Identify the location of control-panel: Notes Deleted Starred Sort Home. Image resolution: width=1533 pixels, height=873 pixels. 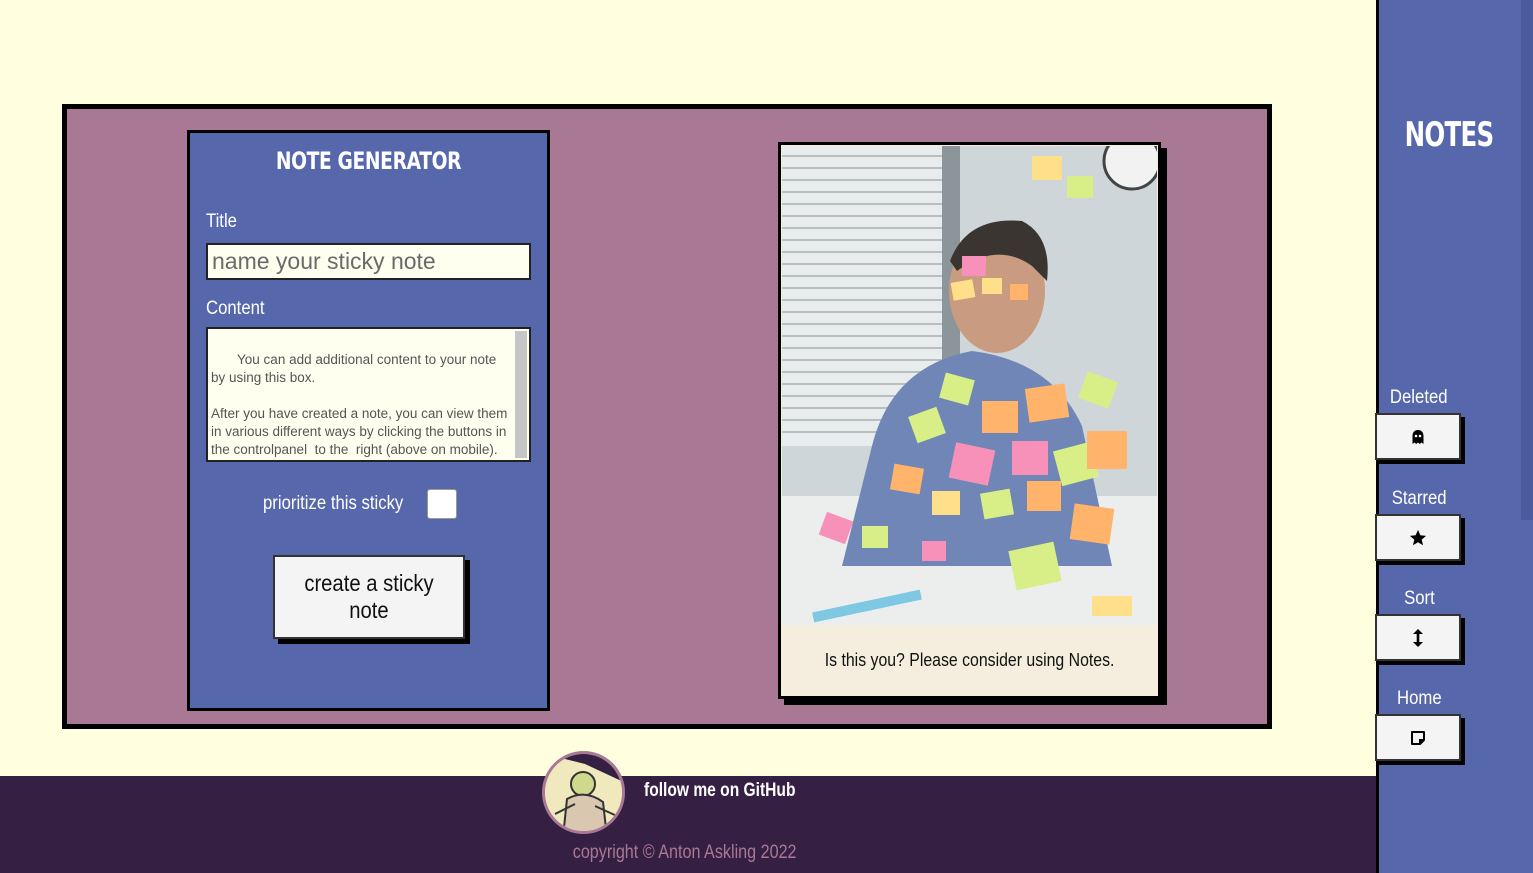
(1454, 436).